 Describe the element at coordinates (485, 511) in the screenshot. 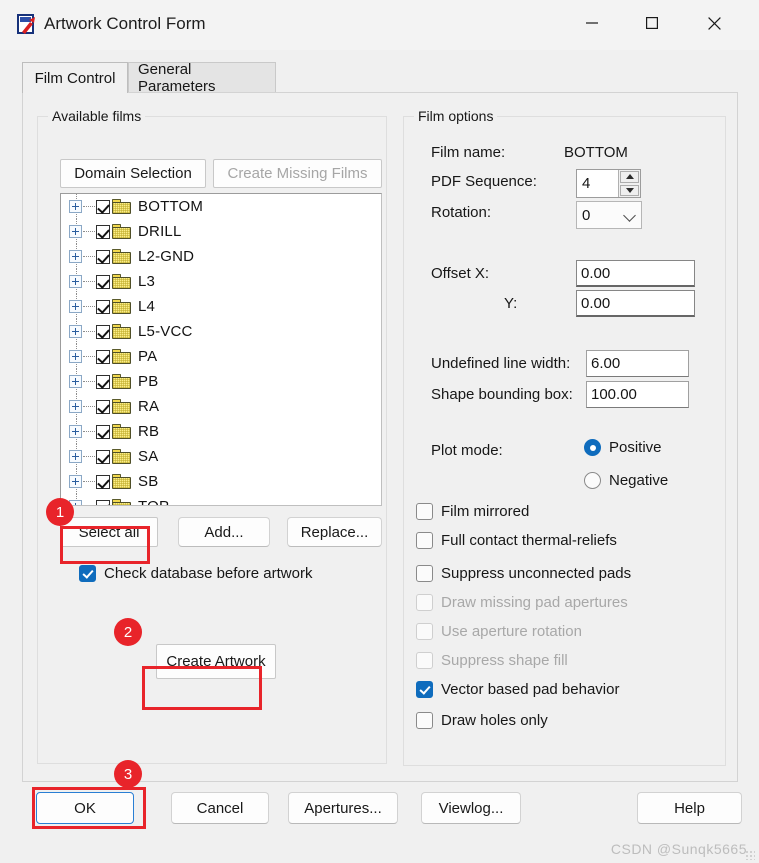

I see `option-checkbox-label: Film mirrored` at that location.